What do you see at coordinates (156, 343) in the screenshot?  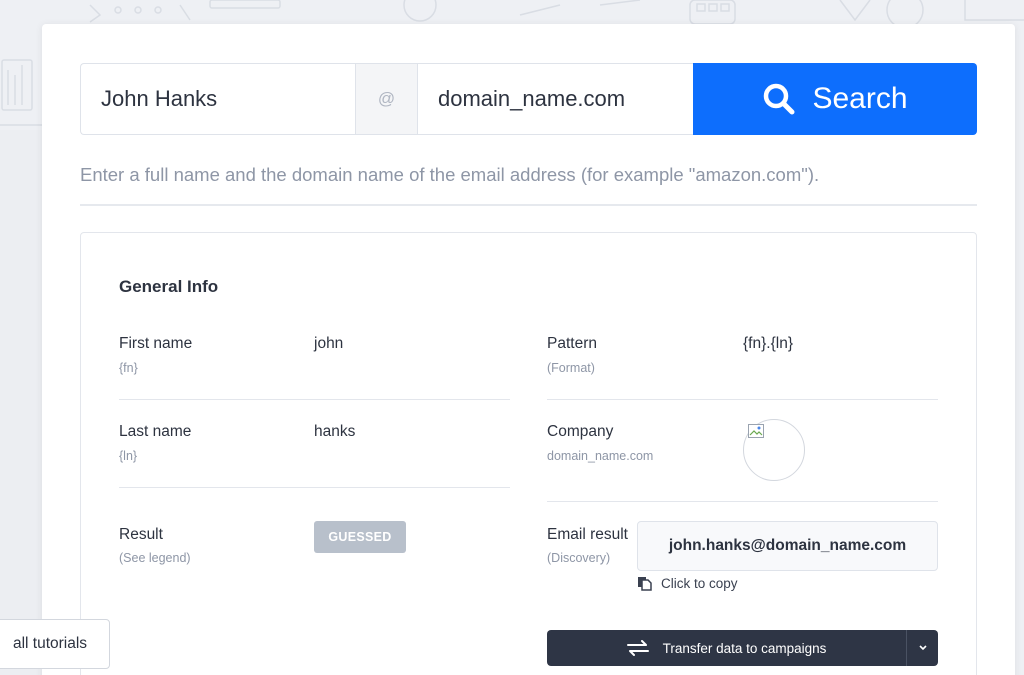 I see `first-name-label: First name` at bounding box center [156, 343].